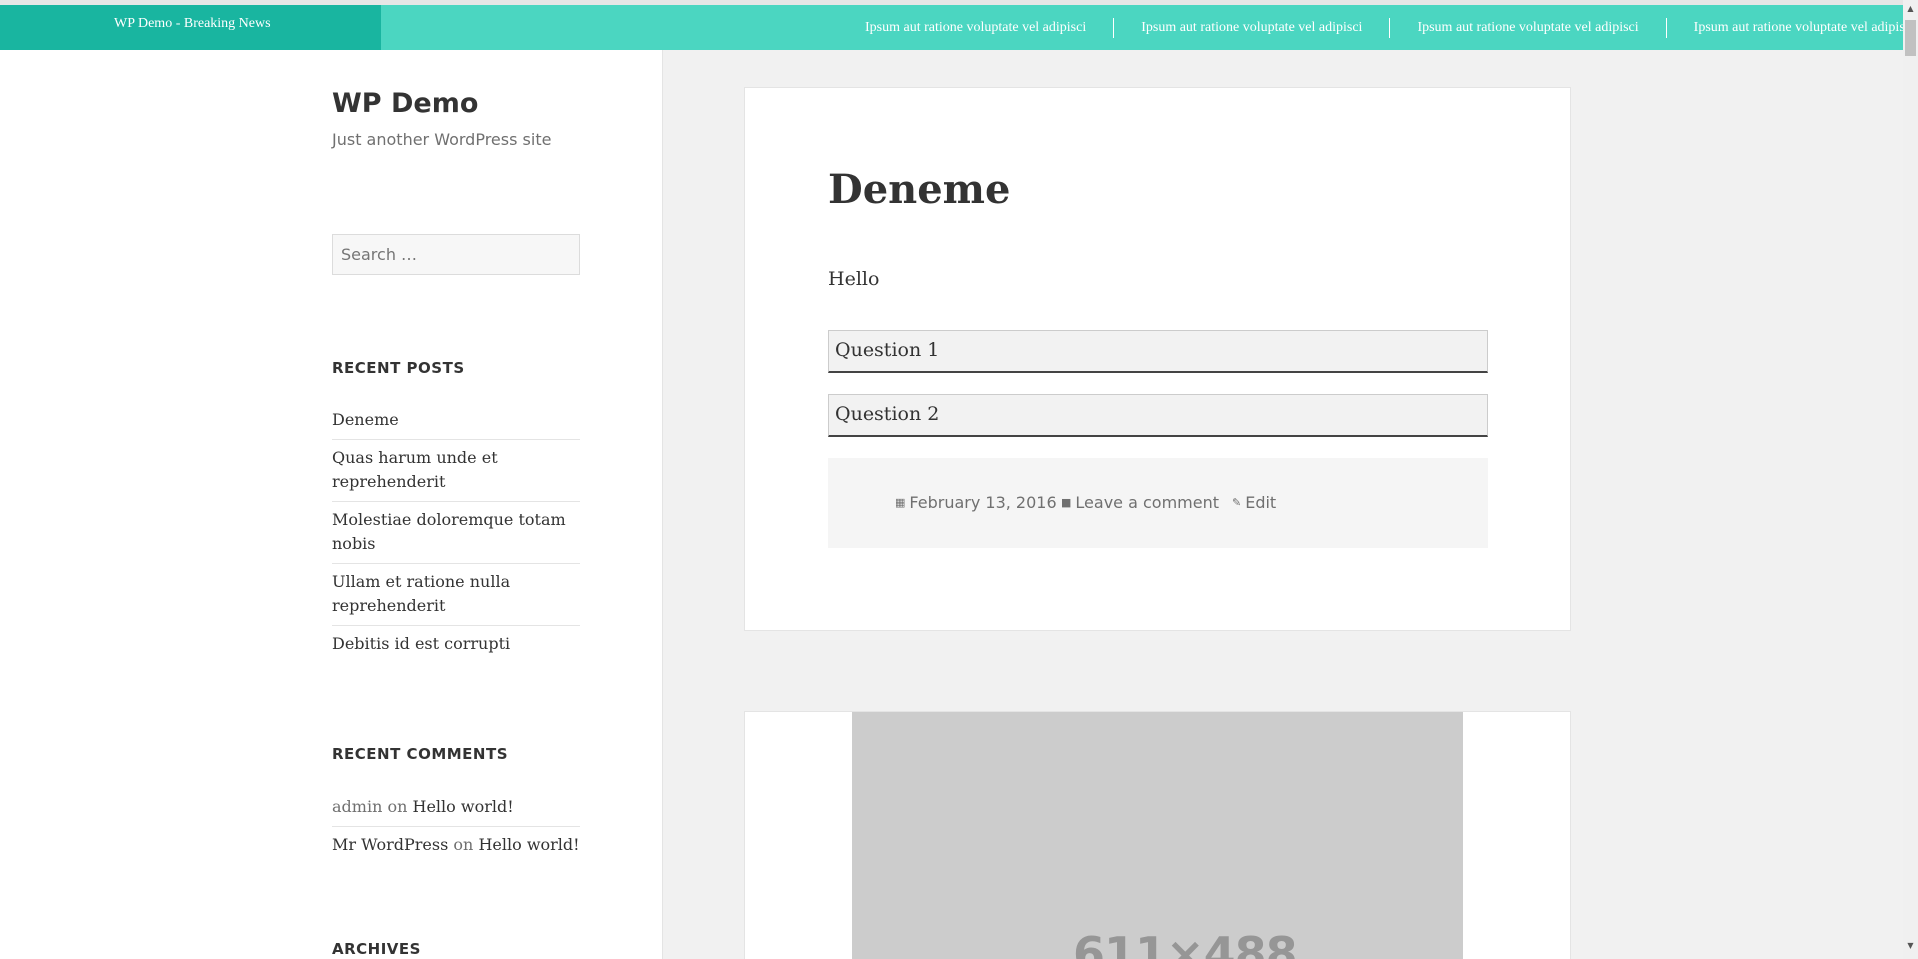 Image resolution: width=1918 pixels, height=959 pixels. What do you see at coordinates (1066, 502) in the screenshot?
I see `comment-icon: ■` at bounding box center [1066, 502].